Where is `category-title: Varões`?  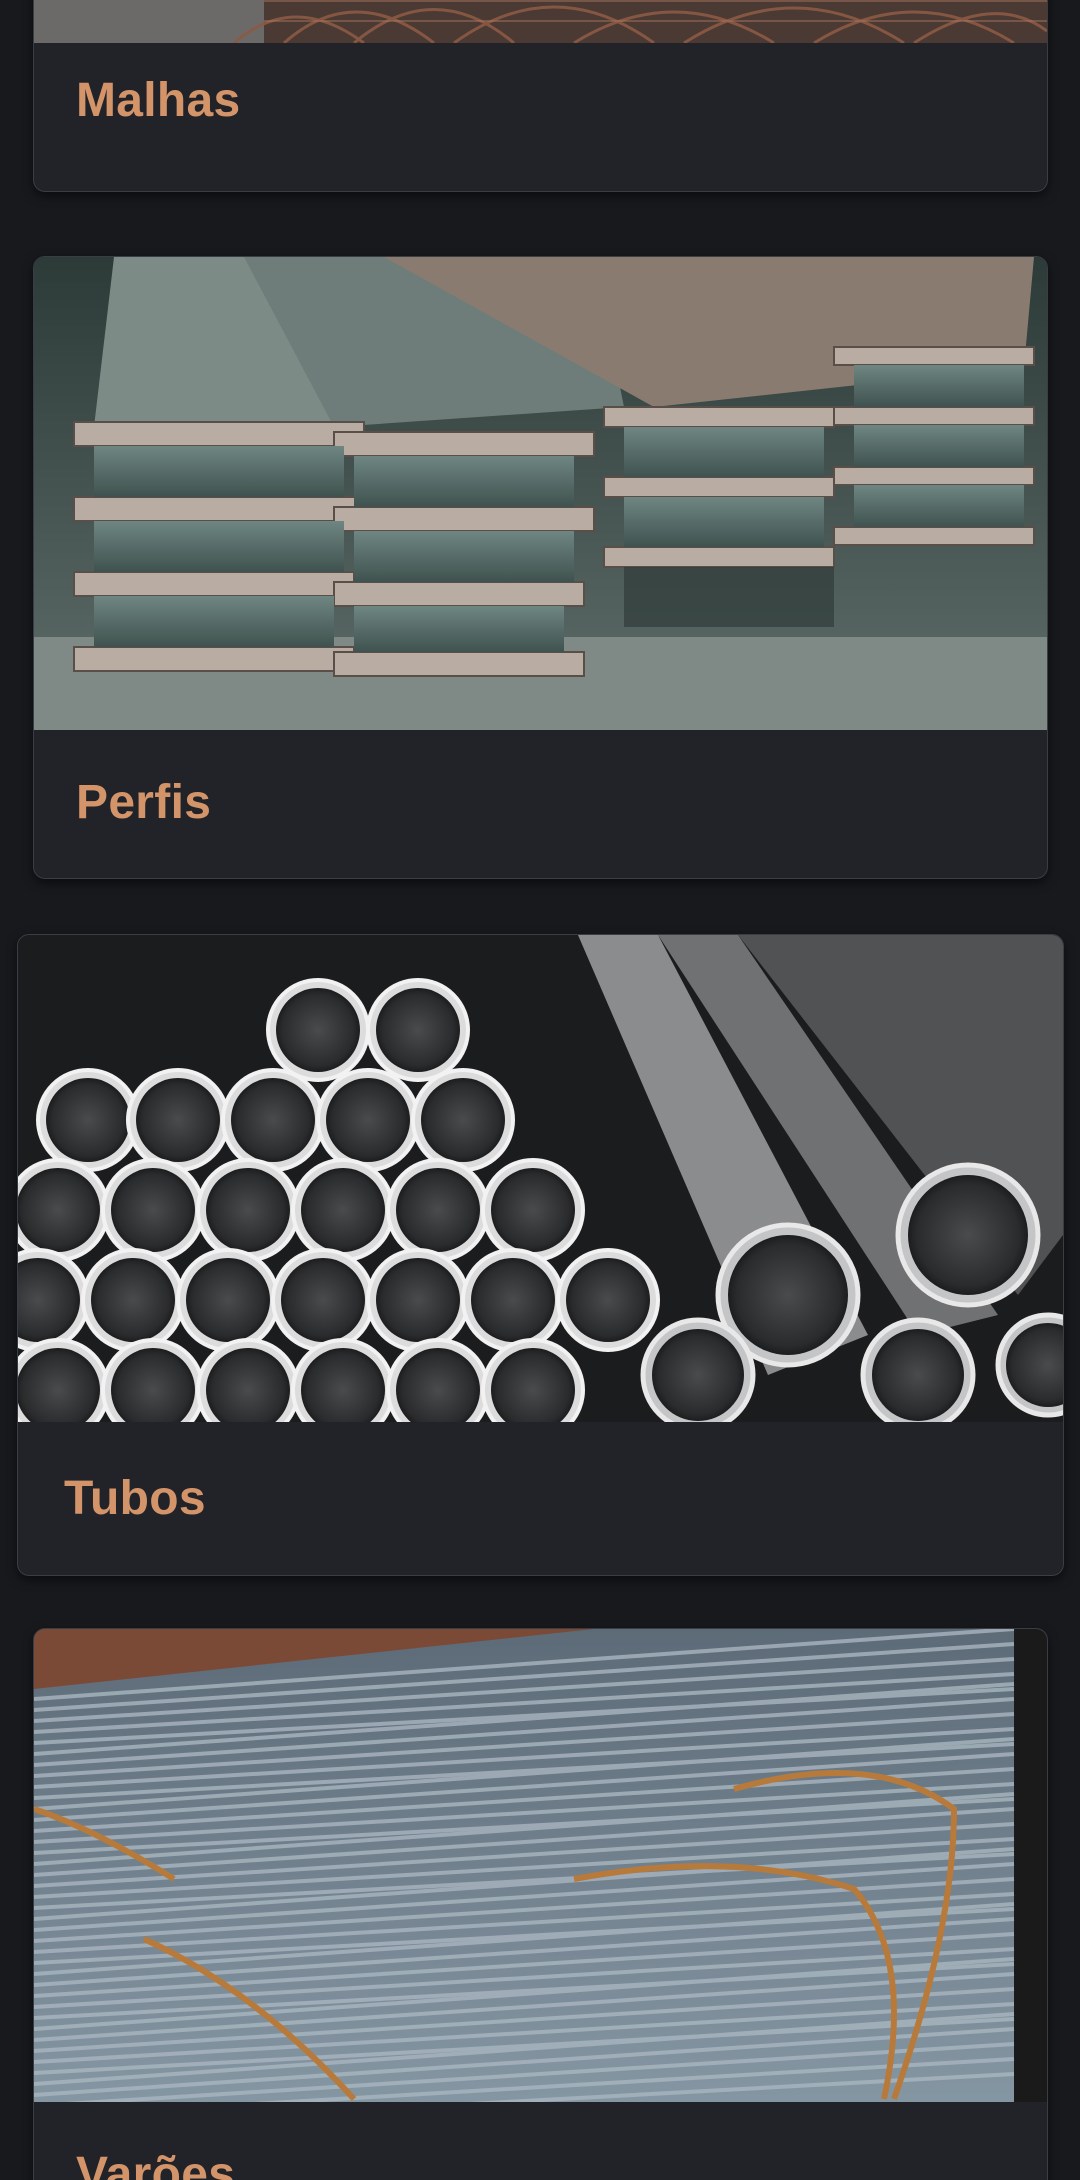 category-title: Varões is located at coordinates (156, 2164).